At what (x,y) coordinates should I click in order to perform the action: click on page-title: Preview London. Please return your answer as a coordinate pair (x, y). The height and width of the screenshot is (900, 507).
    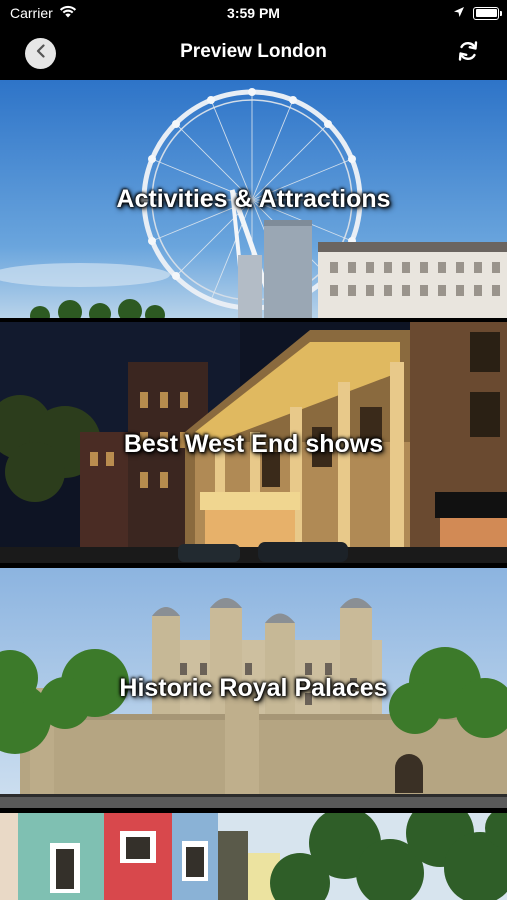
    Looking at the image, I should click on (253, 51).